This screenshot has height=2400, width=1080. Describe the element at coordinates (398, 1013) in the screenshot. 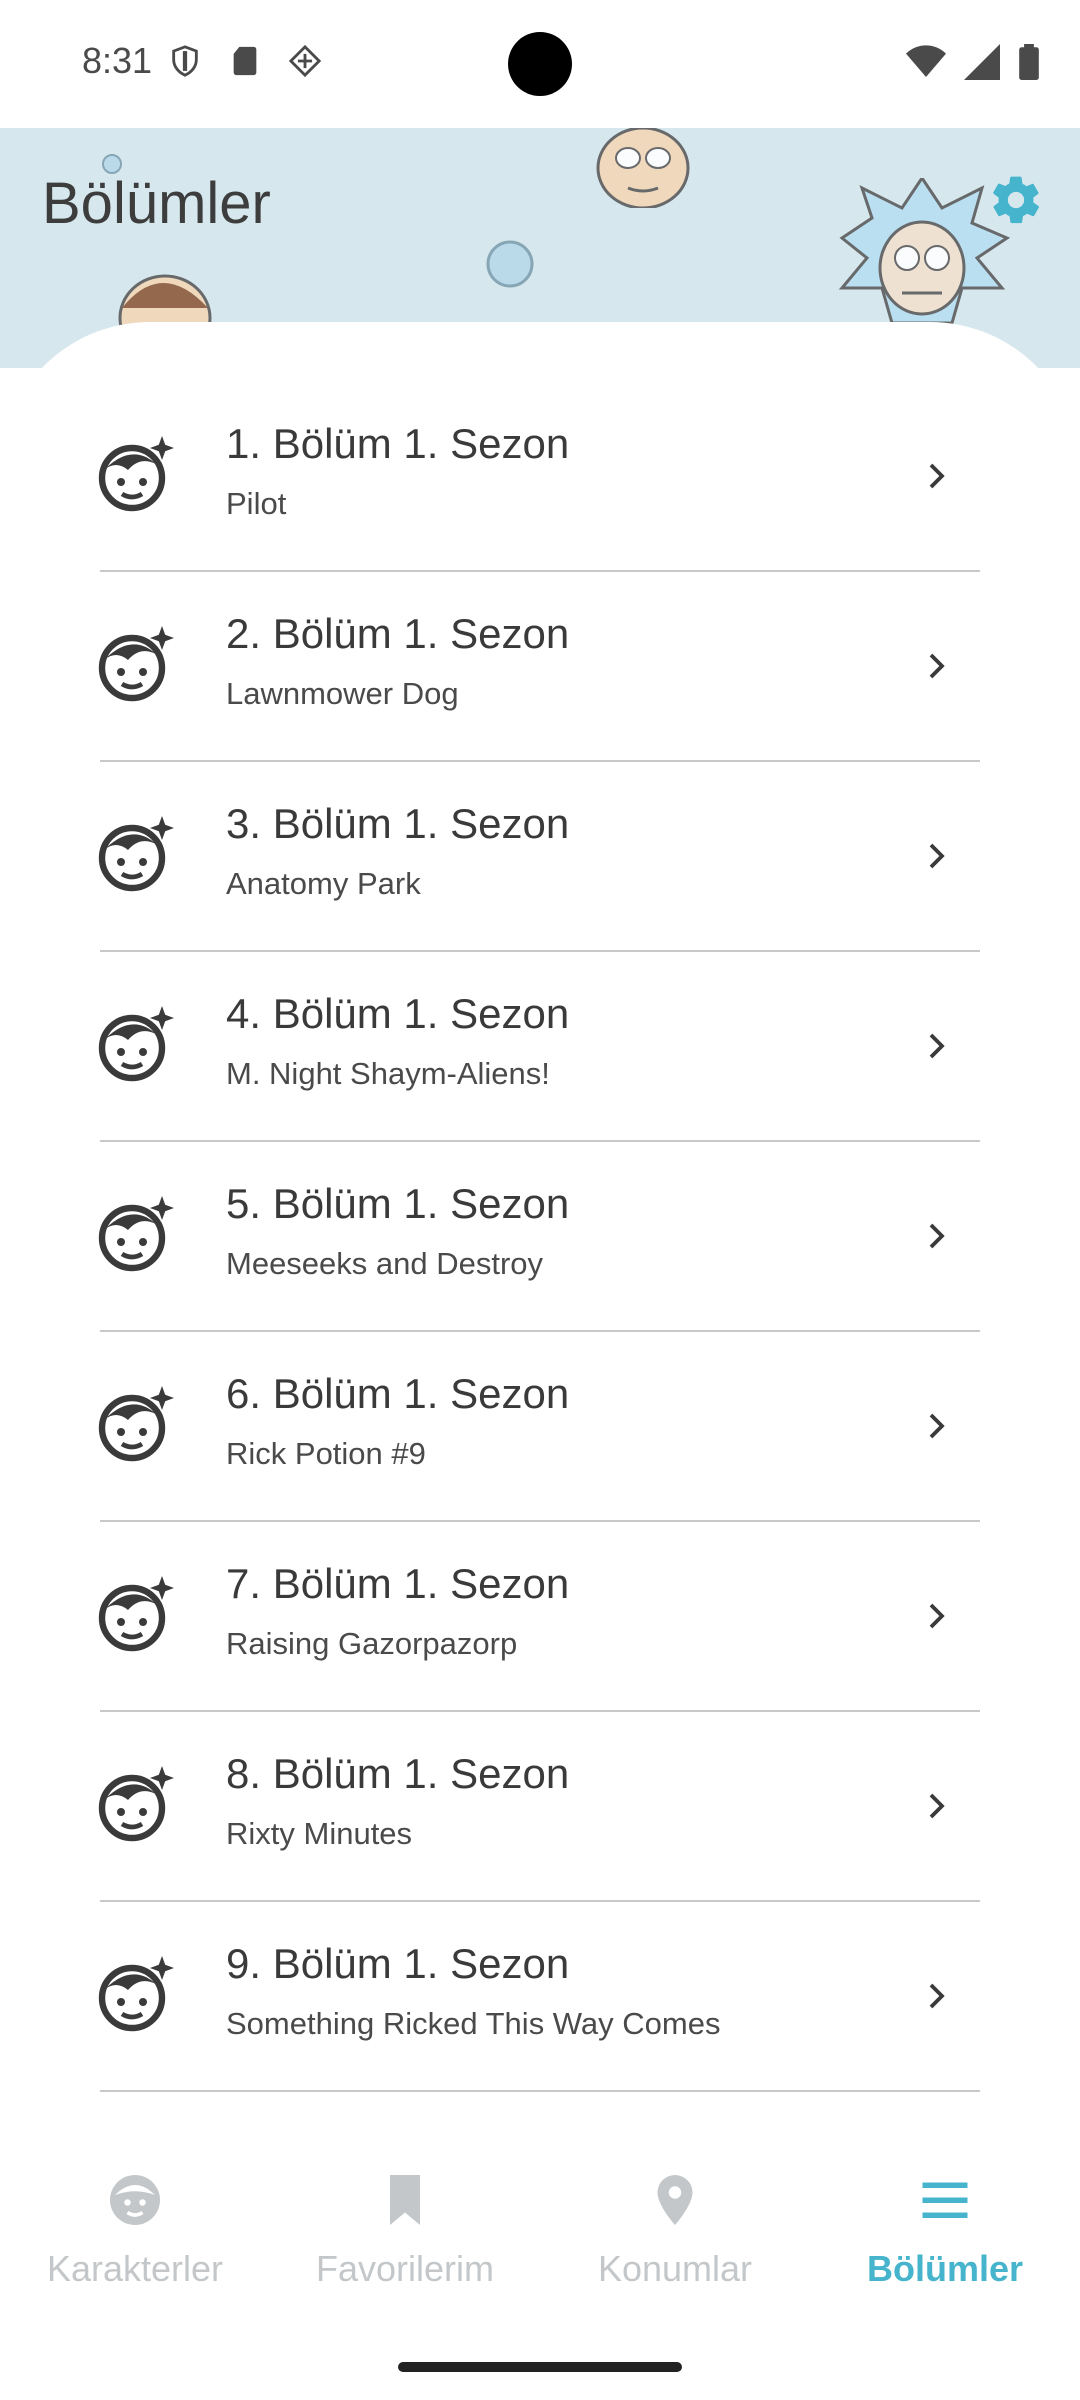

I see `episode-title: 4. Bölüm 1. Sezon` at that location.